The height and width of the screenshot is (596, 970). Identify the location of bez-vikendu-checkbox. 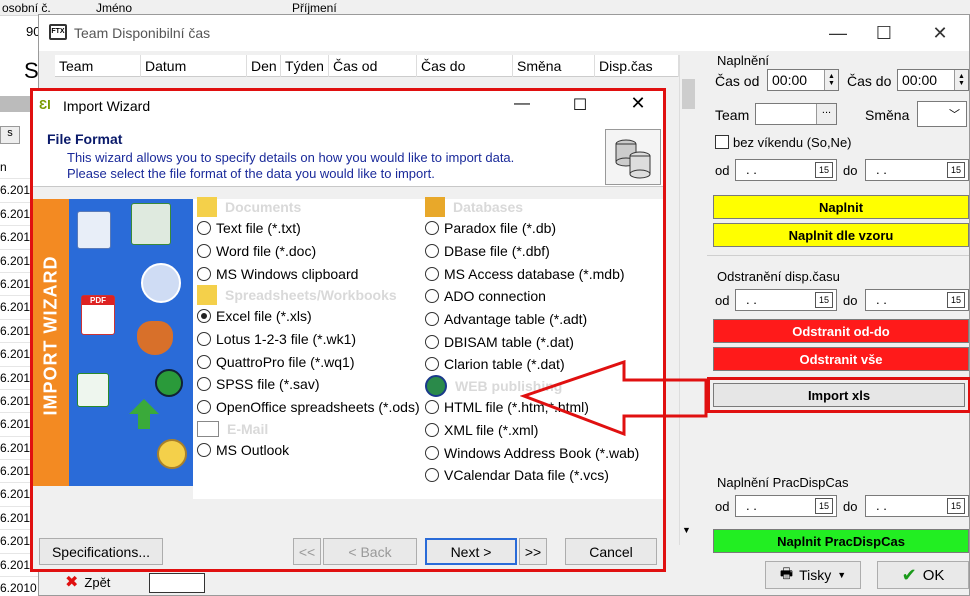
(722, 142).